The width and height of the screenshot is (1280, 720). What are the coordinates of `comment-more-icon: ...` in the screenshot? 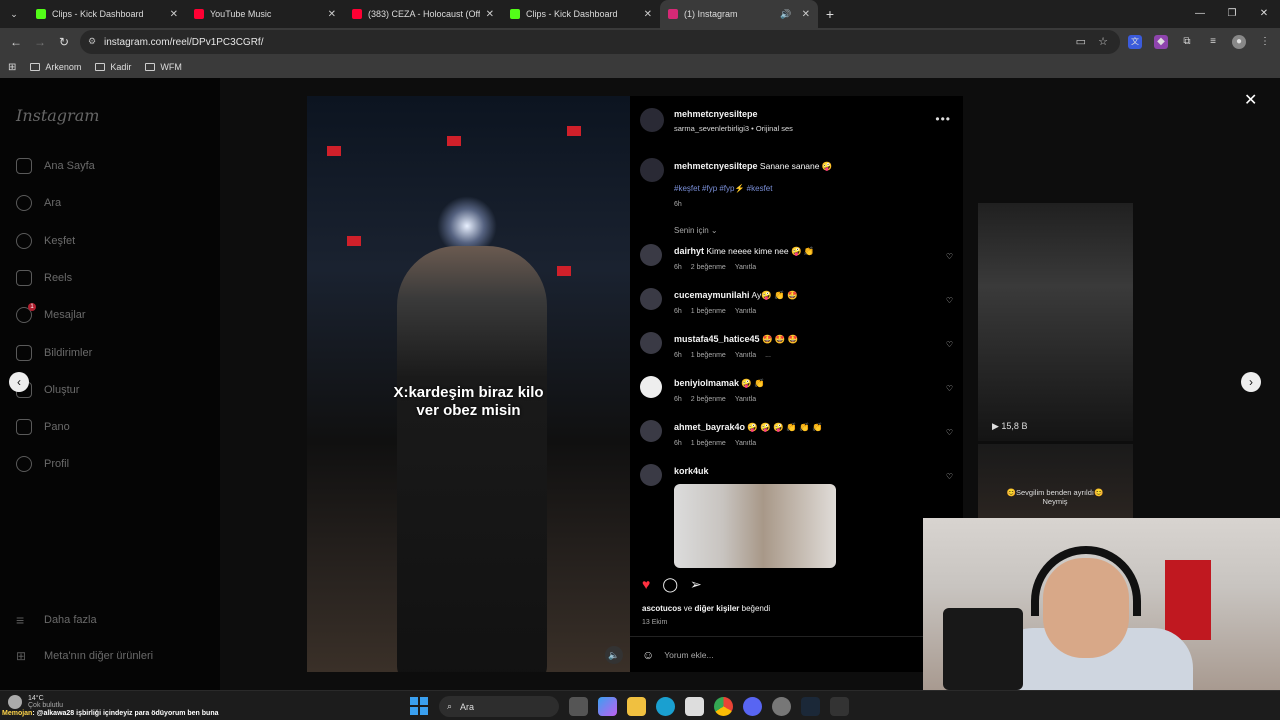 It's located at (768, 355).